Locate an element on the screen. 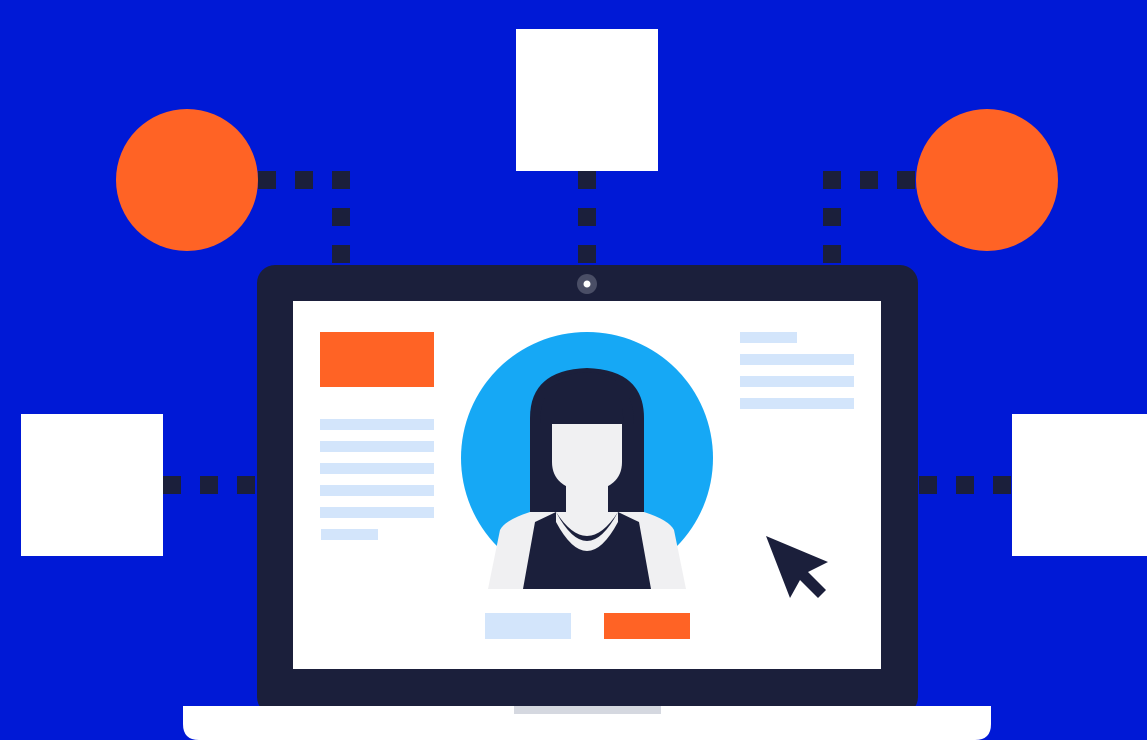 Image resolution: width=1147 pixels, height=740 pixels. secondary-button-shape is located at coordinates (528, 626).